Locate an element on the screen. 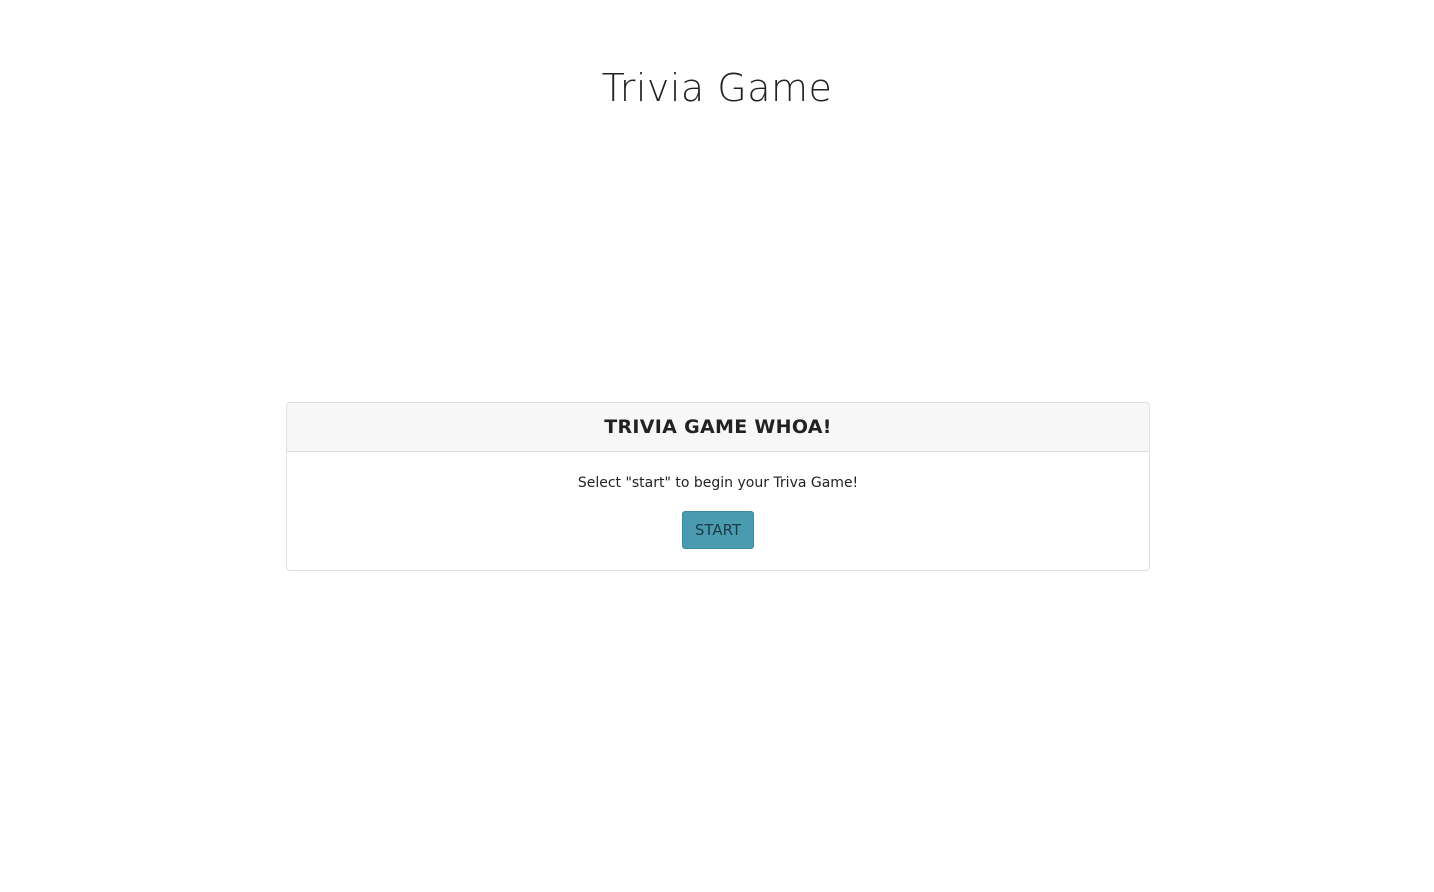  card-header: TRIVIA GAME WHOA! is located at coordinates (718, 427).